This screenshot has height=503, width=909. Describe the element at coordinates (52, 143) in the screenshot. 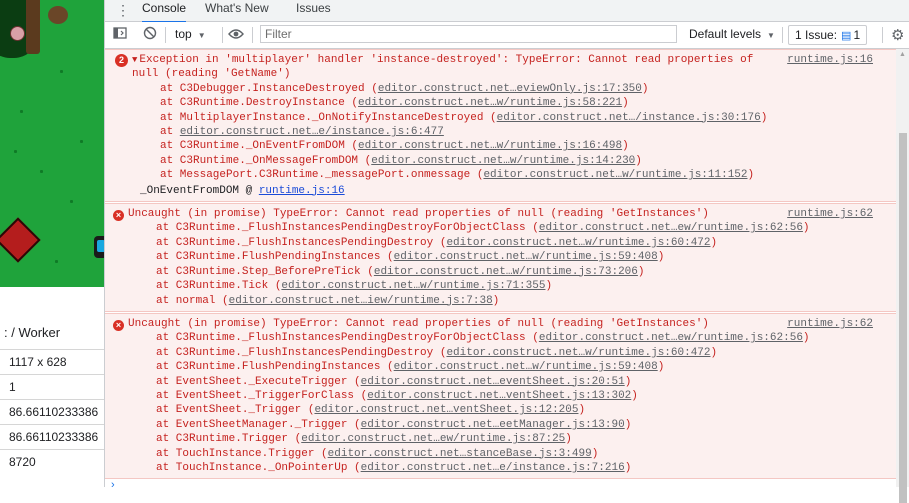

I see `game-canvas` at that location.